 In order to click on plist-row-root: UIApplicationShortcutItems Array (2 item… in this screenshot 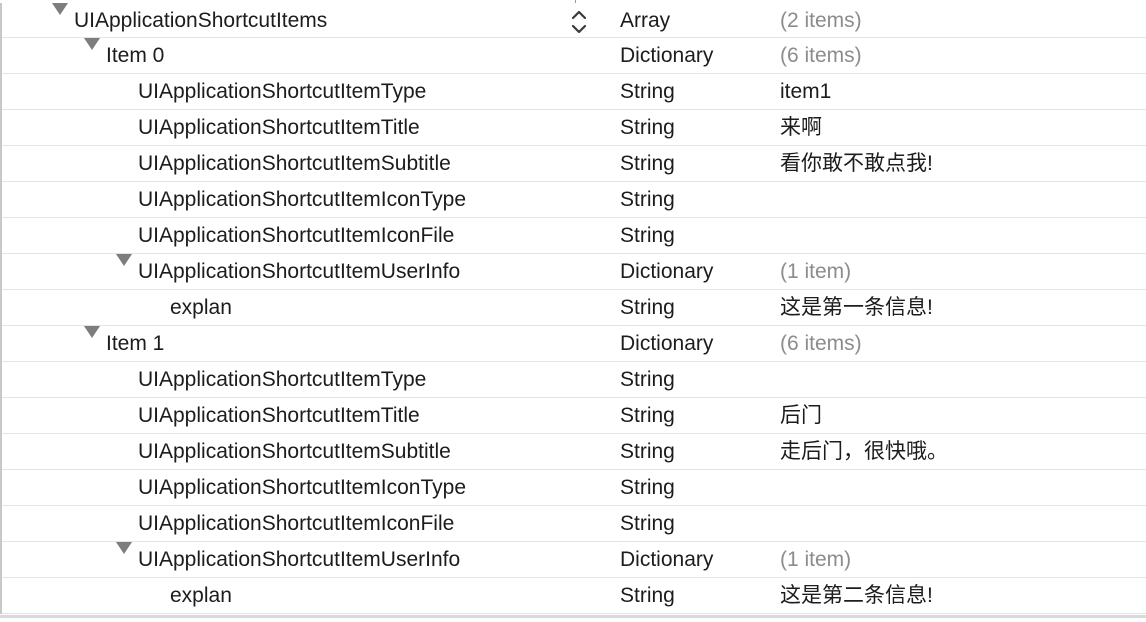, I will do `click(574, 20)`.